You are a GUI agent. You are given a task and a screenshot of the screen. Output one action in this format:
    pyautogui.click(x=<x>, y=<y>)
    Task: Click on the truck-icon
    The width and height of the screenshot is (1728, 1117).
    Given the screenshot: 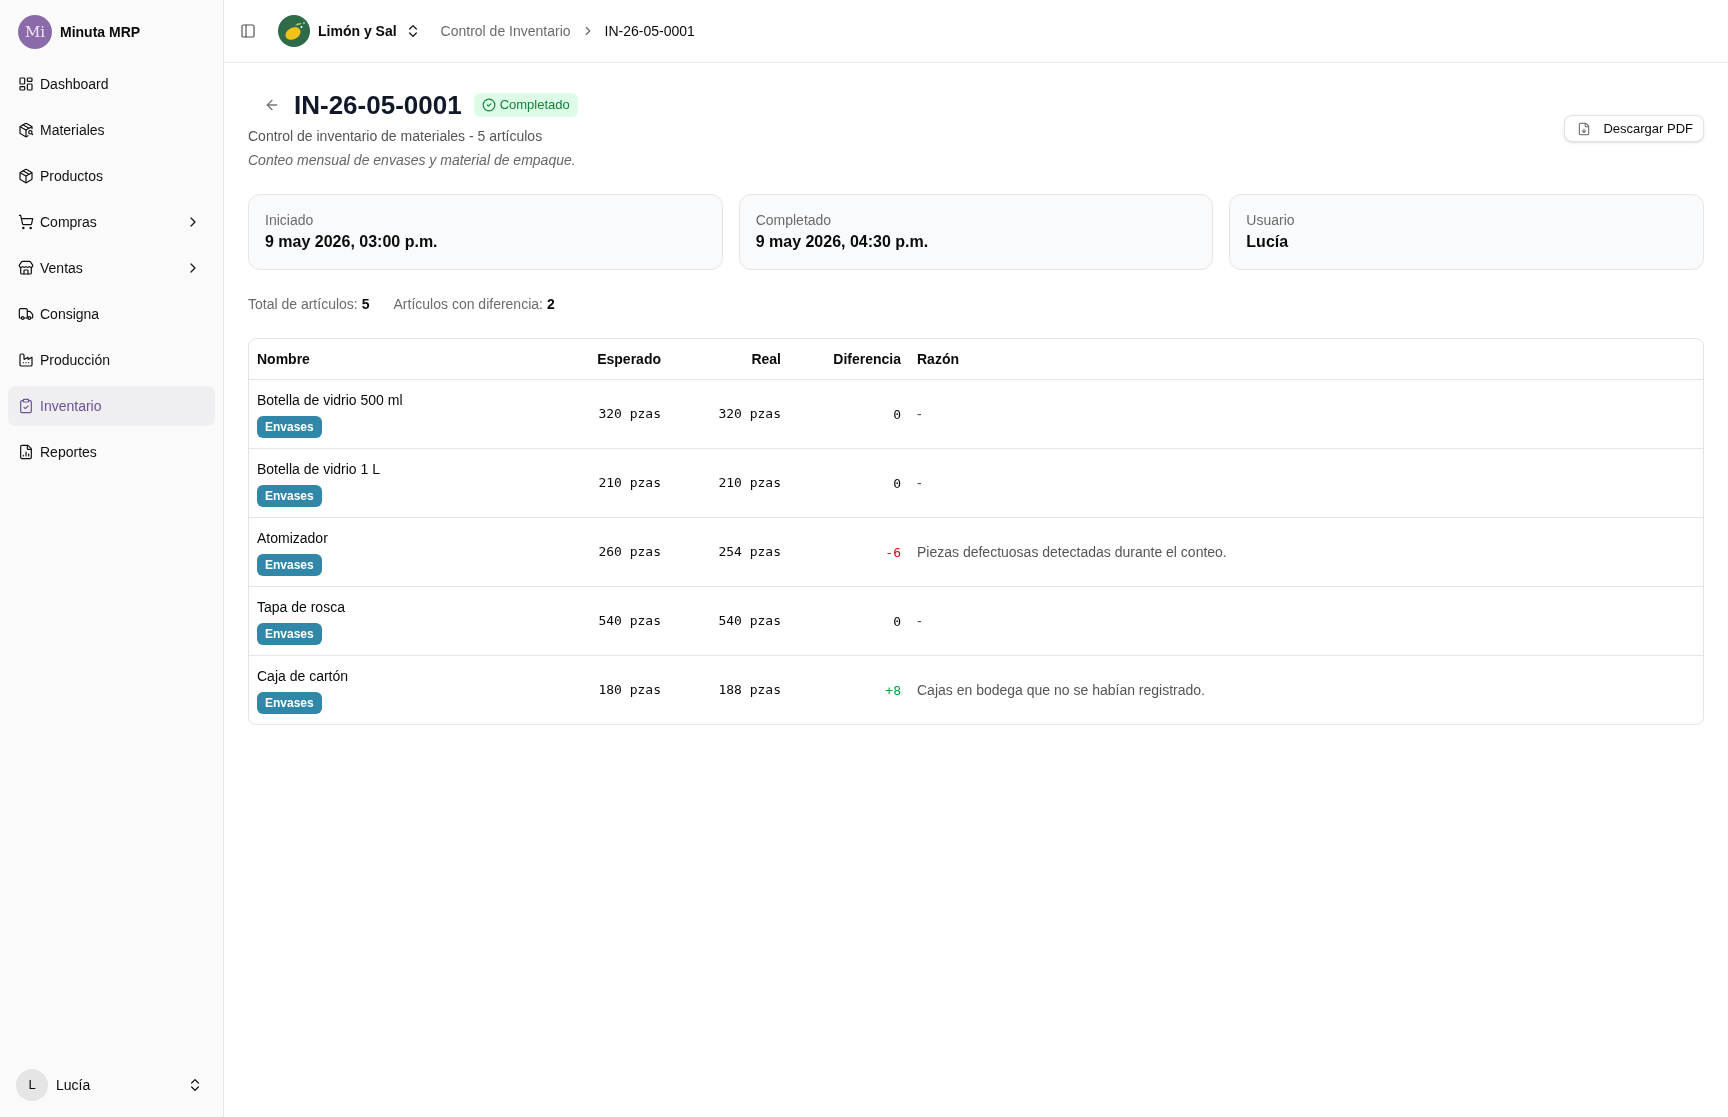 What is the action you would take?
    pyautogui.click(x=26, y=314)
    